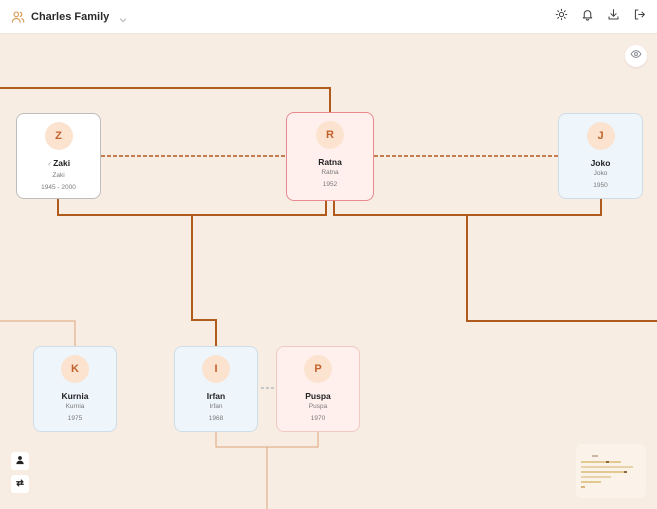 Image resolution: width=657 pixels, height=509 pixels. What do you see at coordinates (318, 389) in the screenshot?
I see `person-card-puspa: P Puspa Puspa 1970` at bounding box center [318, 389].